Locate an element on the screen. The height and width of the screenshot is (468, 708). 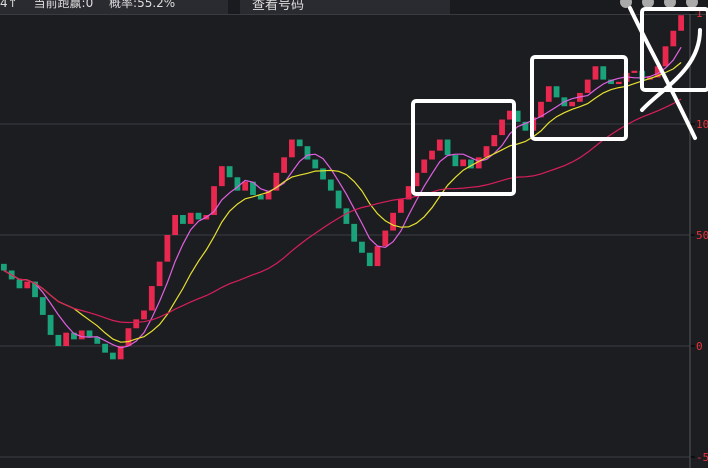
y-tick-label: 50 is located at coordinates (702, 235).